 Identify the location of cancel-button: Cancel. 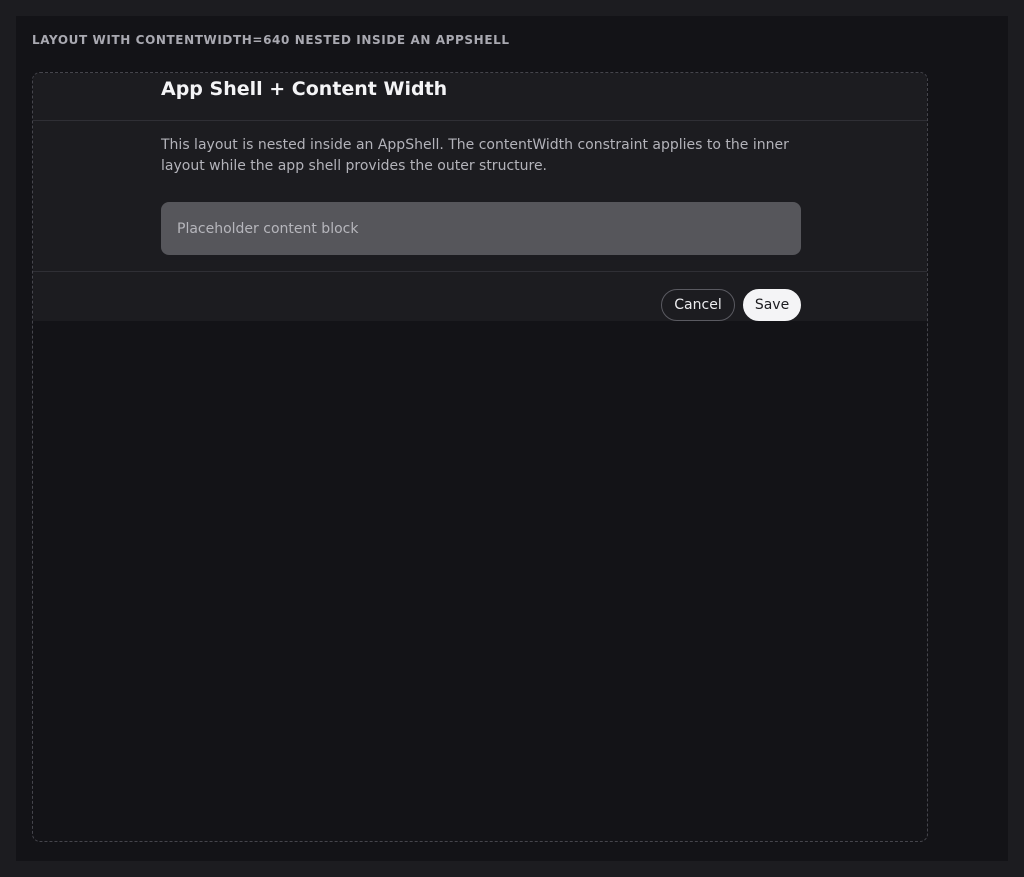
(698, 305).